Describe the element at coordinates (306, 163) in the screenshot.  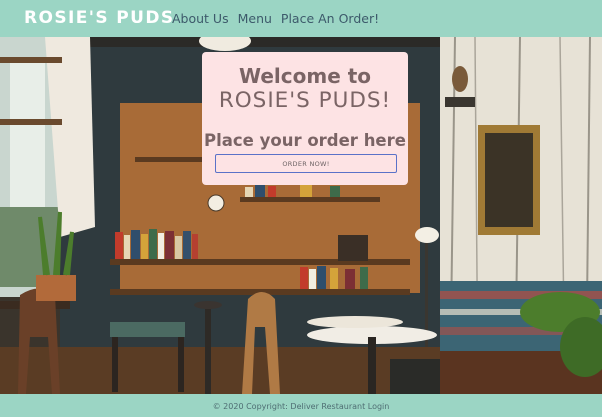
I see `order-now-button: ORDER NOW!` at that location.